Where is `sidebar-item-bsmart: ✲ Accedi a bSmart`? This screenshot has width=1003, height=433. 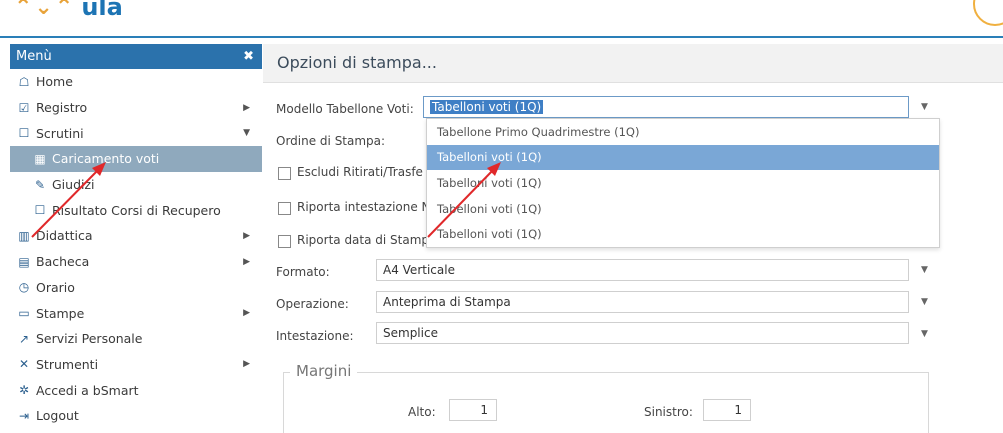 sidebar-item-bsmart: ✲ Accedi a bSmart is located at coordinates (136, 390).